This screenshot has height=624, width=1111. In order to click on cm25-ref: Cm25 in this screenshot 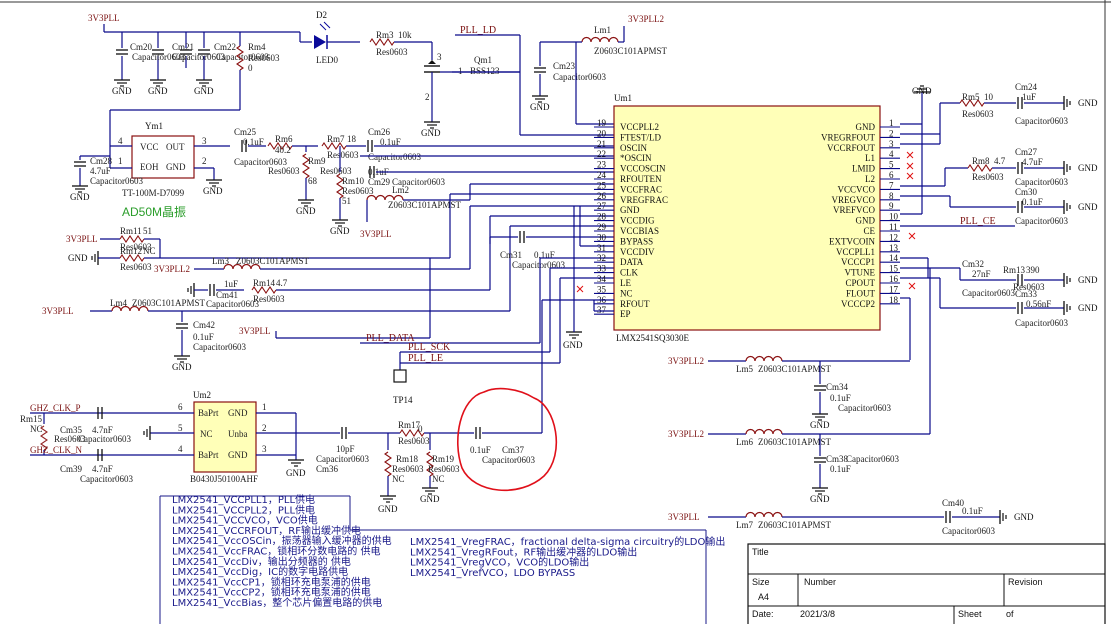, I will do `click(245, 132)`.